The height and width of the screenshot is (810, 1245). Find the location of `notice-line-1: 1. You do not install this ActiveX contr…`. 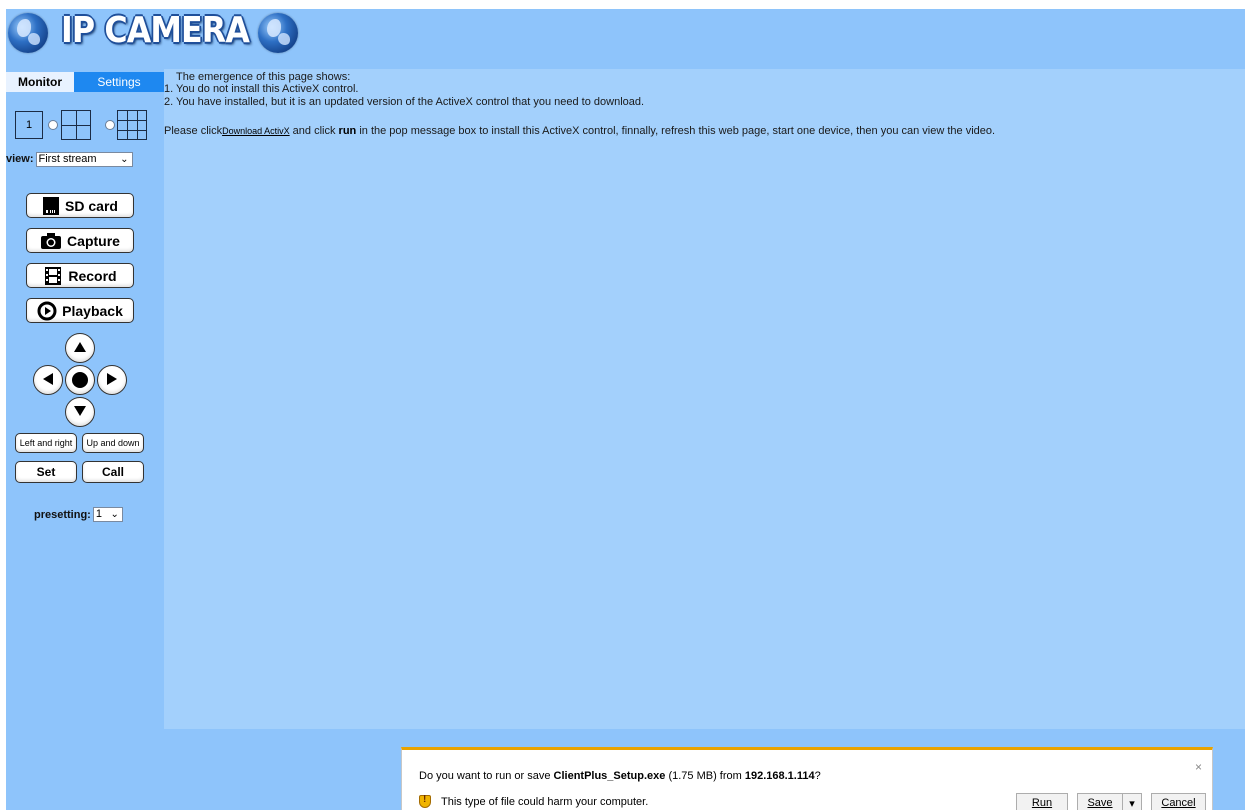

notice-line-1: 1. You do not install this ActiveX contr… is located at coordinates (261, 89).